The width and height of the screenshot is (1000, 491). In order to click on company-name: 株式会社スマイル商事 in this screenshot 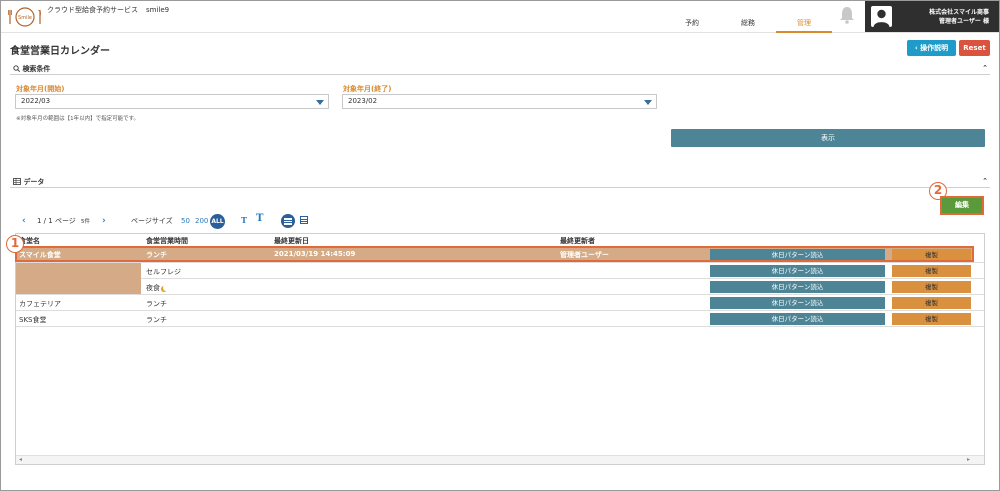, I will do `click(959, 12)`.